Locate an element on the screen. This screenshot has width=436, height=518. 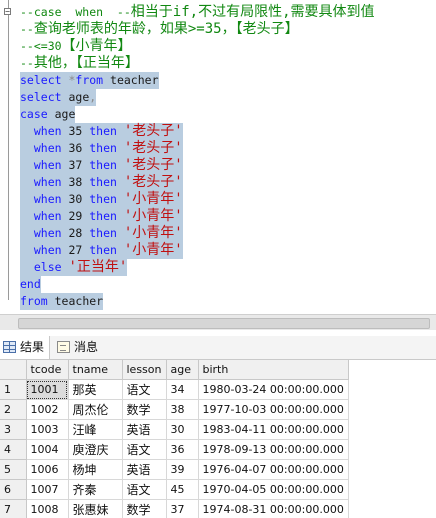
row-number: 1 is located at coordinates (13, 389).